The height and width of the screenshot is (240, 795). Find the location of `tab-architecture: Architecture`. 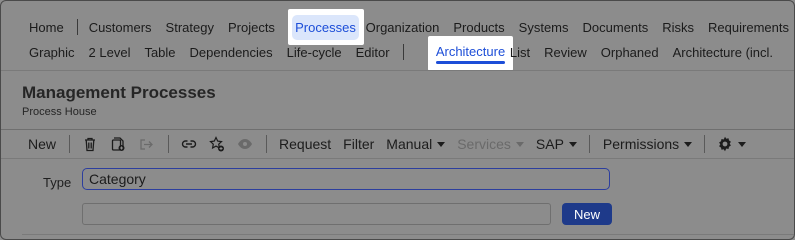

tab-architecture: Architecture is located at coordinates (470, 53).